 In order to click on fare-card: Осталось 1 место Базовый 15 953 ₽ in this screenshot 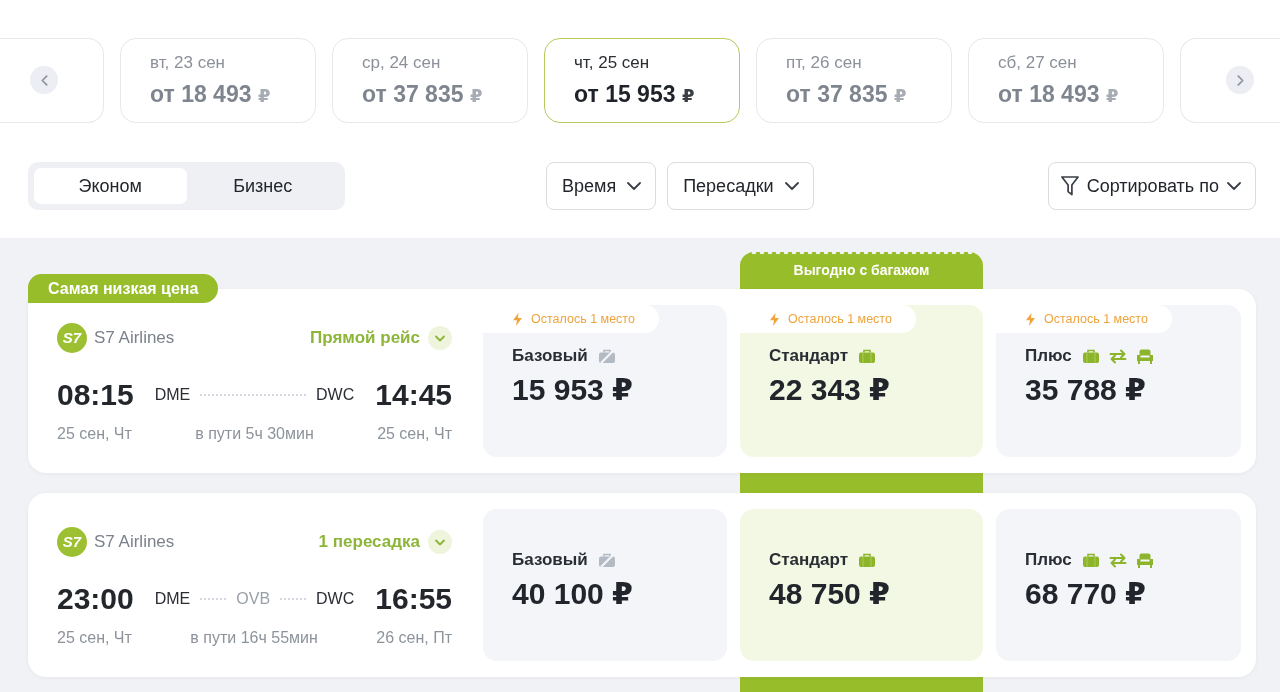, I will do `click(605, 381)`.